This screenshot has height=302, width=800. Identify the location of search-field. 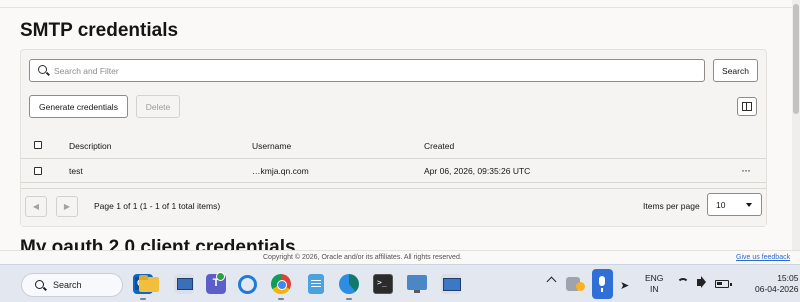
(367, 70).